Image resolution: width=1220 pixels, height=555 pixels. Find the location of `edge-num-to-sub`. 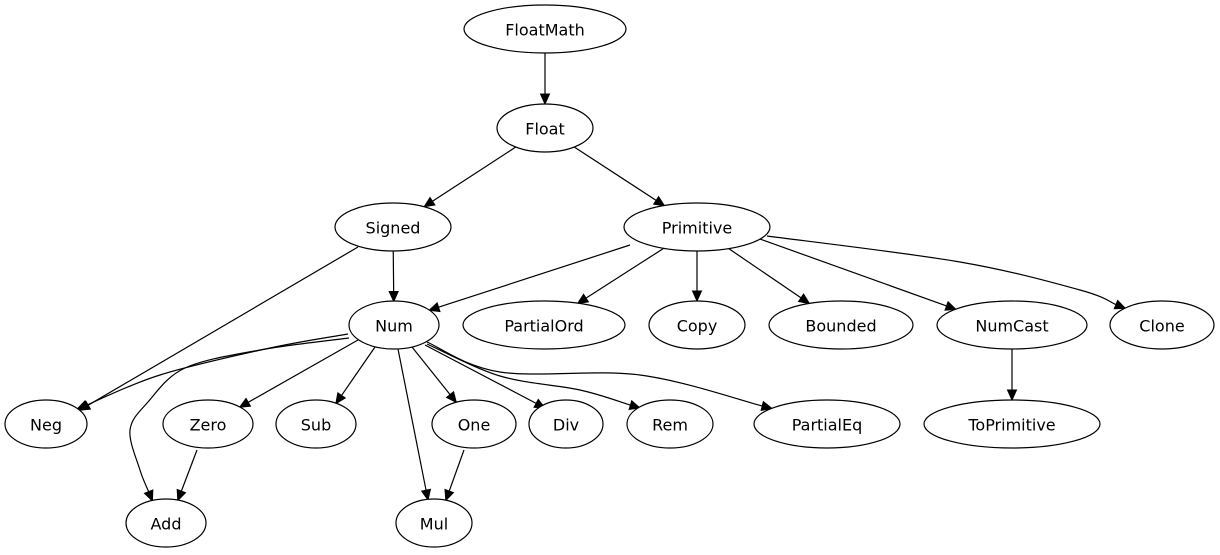

edge-num-to-sub is located at coordinates (355, 375).